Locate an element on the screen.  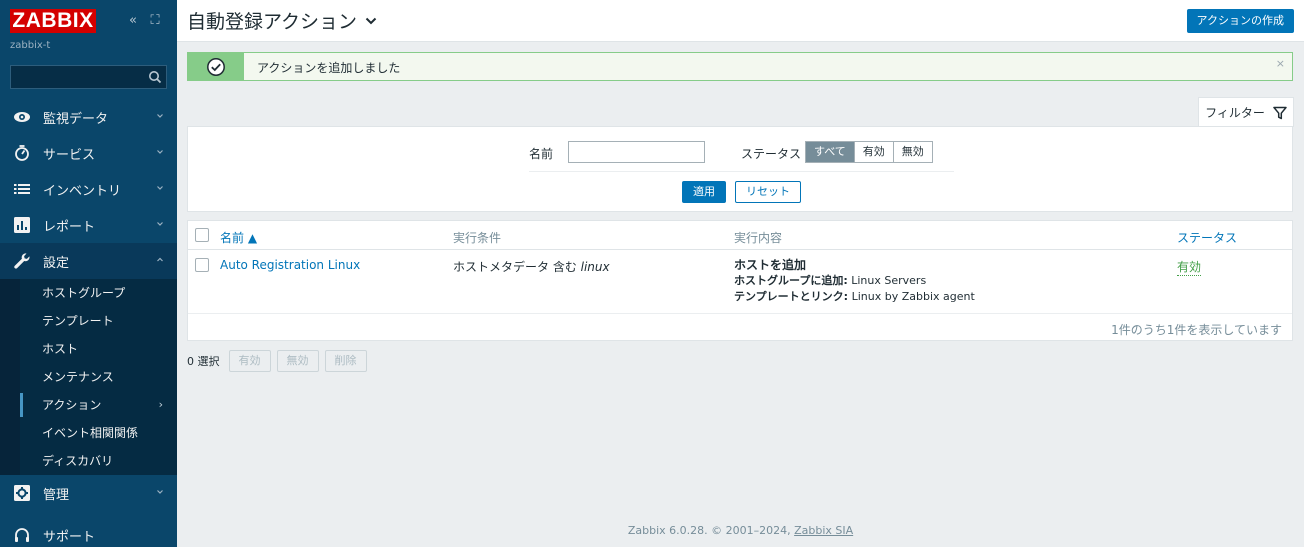
reports-icon is located at coordinates (22, 225).